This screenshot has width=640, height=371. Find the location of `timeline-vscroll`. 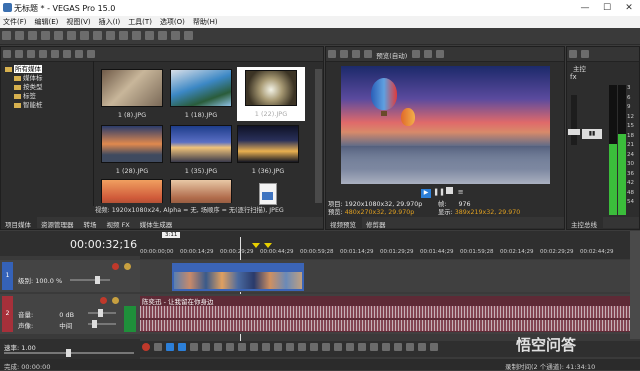

timeline-vscroll is located at coordinates (635, 285).